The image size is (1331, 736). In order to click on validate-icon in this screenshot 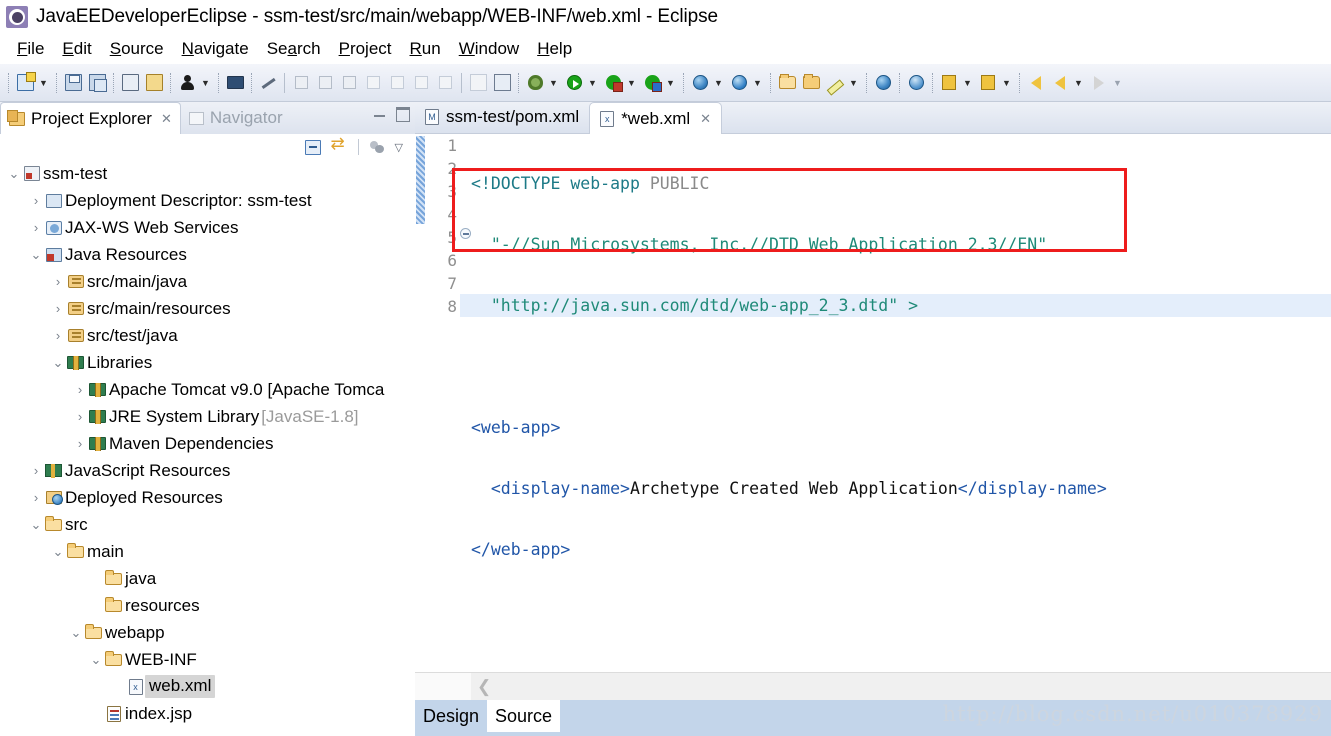, I will do `click(154, 83)`.